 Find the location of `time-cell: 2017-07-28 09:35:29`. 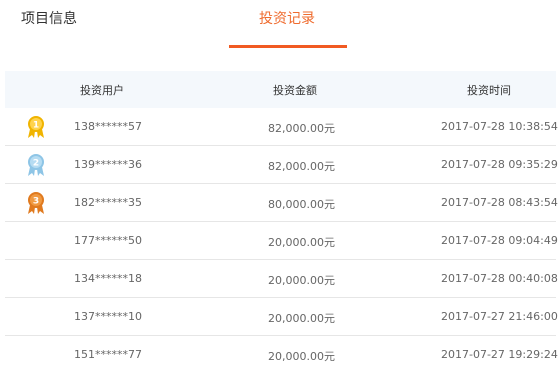

time-cell: 2017-07-28 09:35:29 is located at coordinates (499, 164).